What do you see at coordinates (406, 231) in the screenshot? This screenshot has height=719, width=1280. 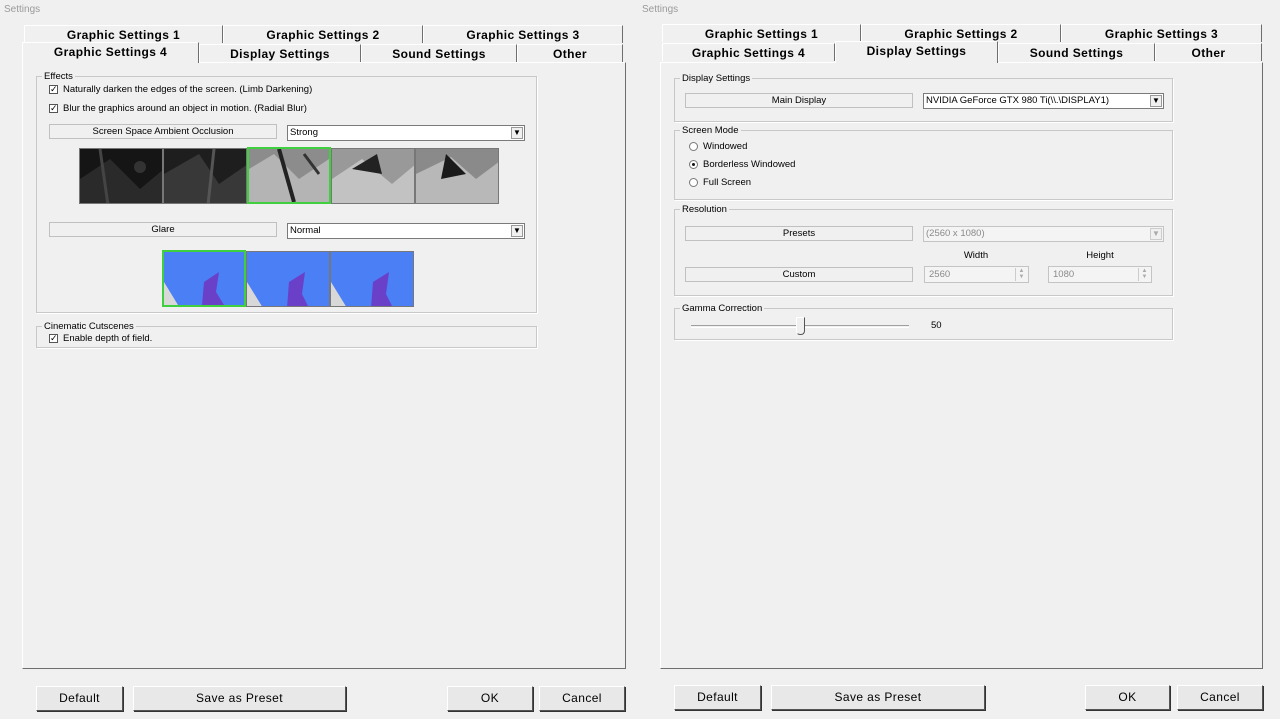 I see `glare-dropdown: Normal ▼` at bounding box center [406, 231].